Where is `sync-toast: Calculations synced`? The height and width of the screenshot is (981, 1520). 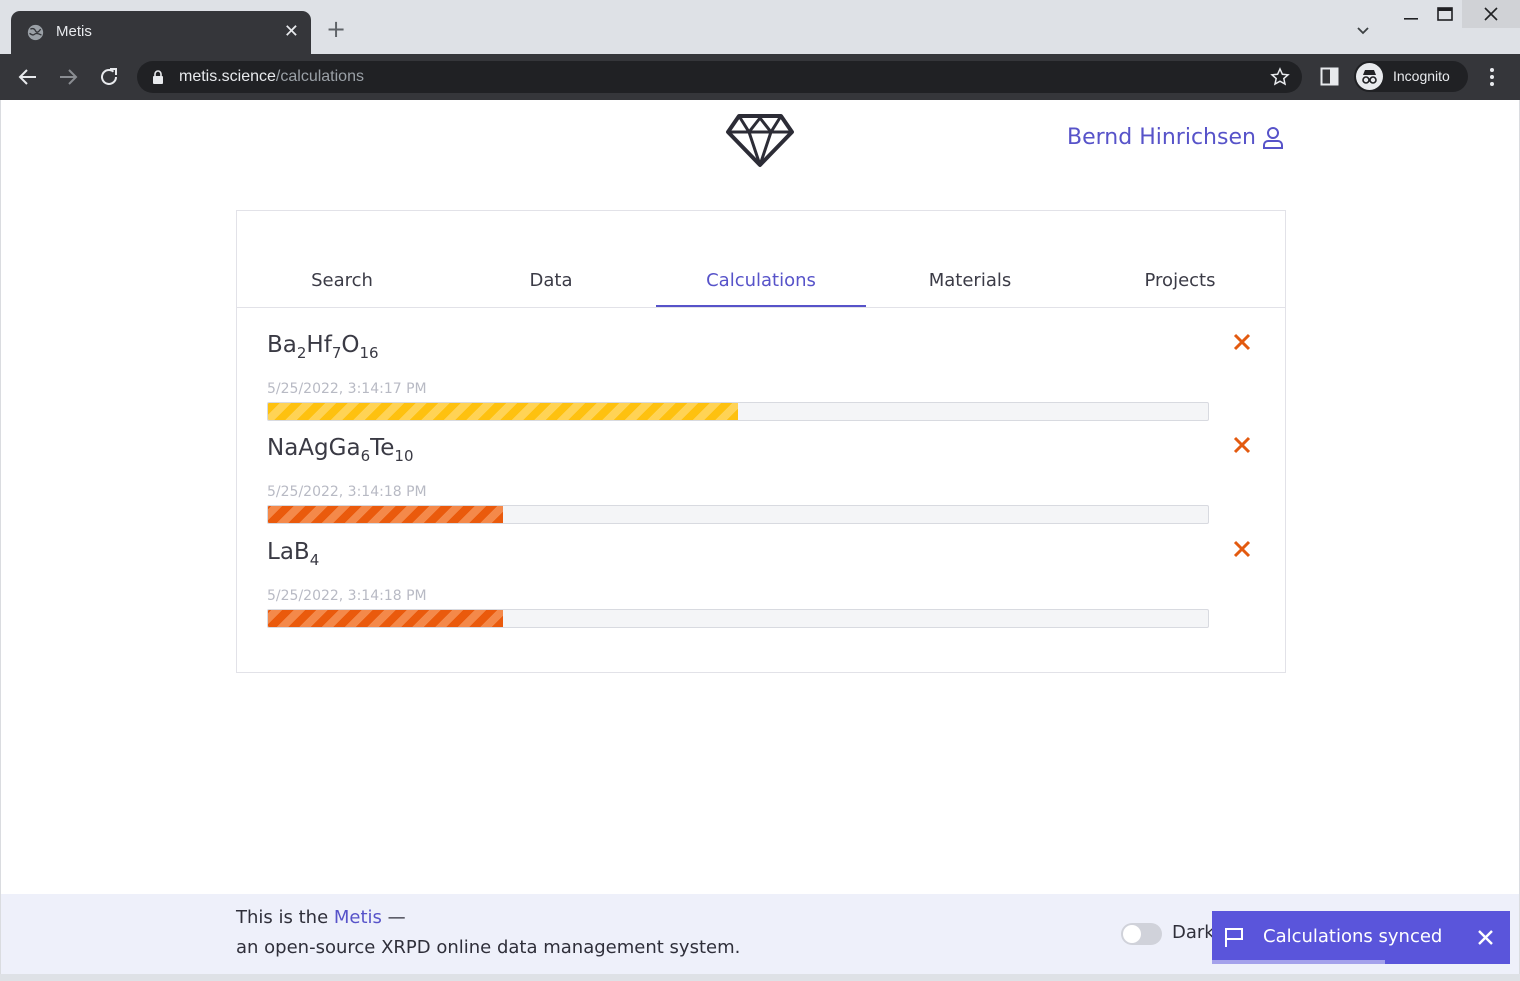 sync-toast: Calculations synced is located at coordinates (1361, 937).